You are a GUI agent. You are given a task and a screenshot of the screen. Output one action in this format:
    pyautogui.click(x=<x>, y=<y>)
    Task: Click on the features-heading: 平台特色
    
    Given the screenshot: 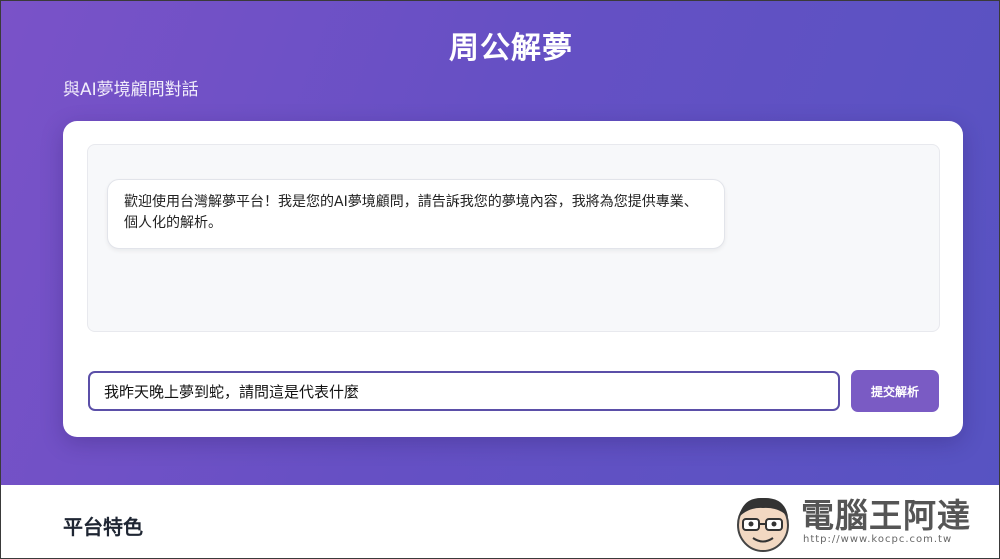 What is the action you would take?
    pyautogui.click(x=103, y=527)
    